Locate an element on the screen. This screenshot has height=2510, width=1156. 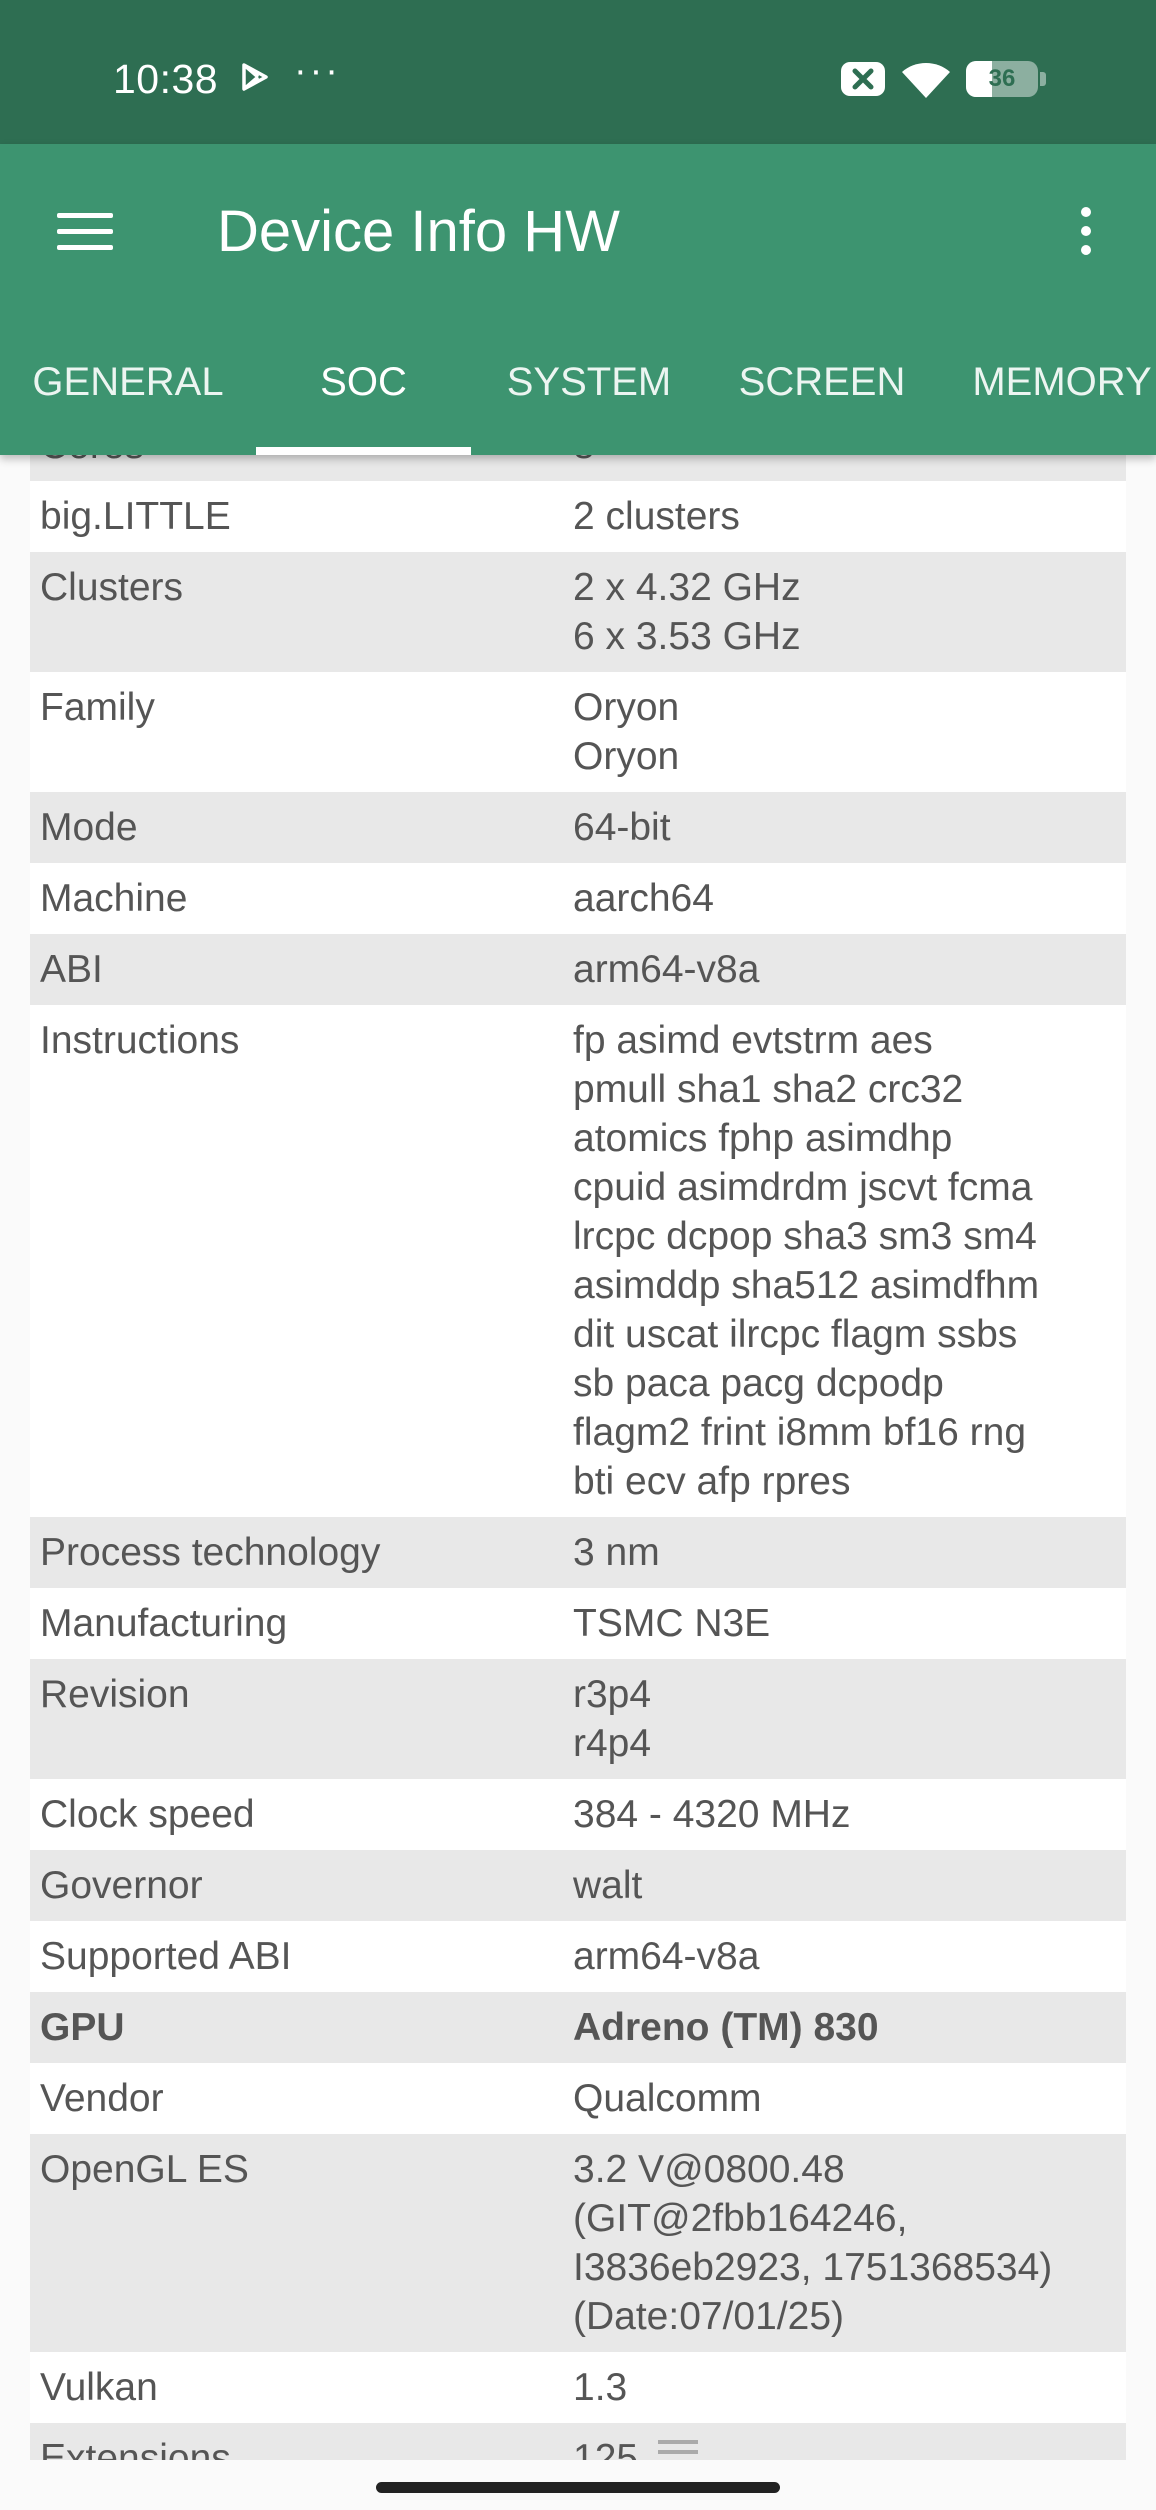
table-row: Governor walt is located at coordinates (578, 1885).